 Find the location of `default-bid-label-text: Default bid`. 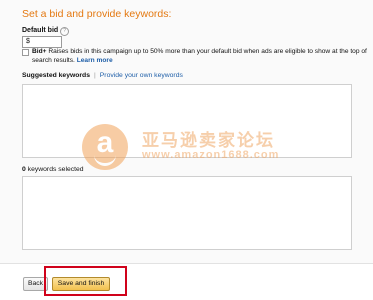

default-bid-label-text: Default bid is located at coordinates (40, 30).